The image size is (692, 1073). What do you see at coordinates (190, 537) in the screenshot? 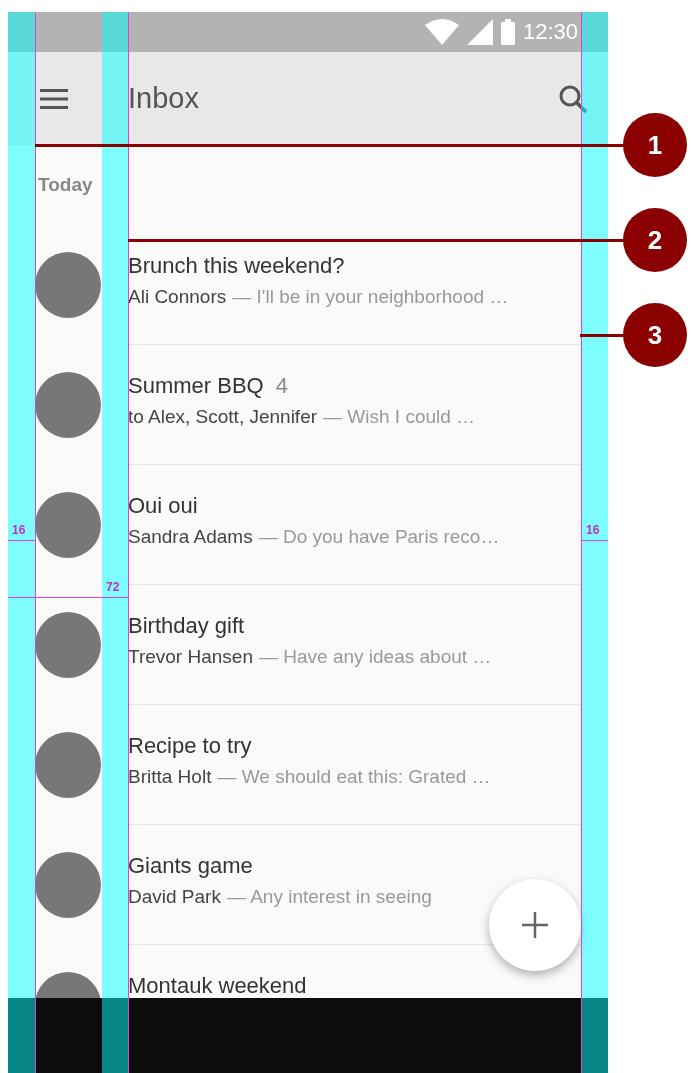
I see `message-sender: Sandra Adams` at bounding box center [190, 537].